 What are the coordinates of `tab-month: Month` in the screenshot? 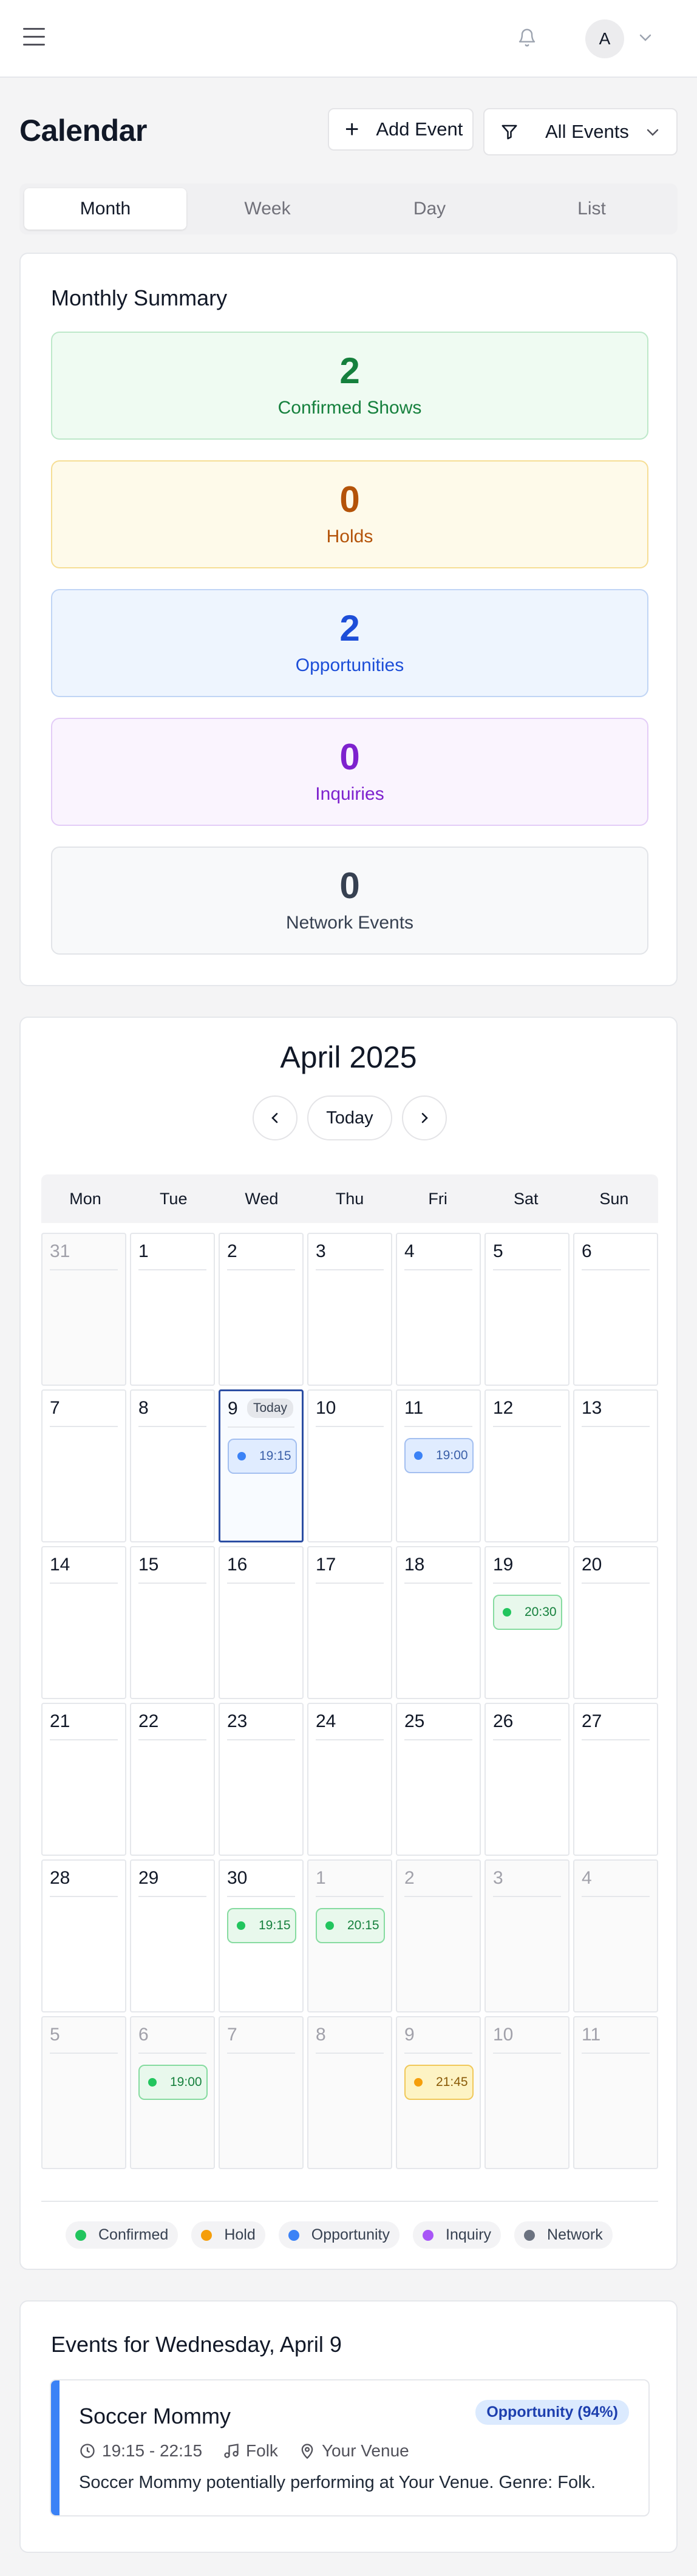 It's located at (105, 209).